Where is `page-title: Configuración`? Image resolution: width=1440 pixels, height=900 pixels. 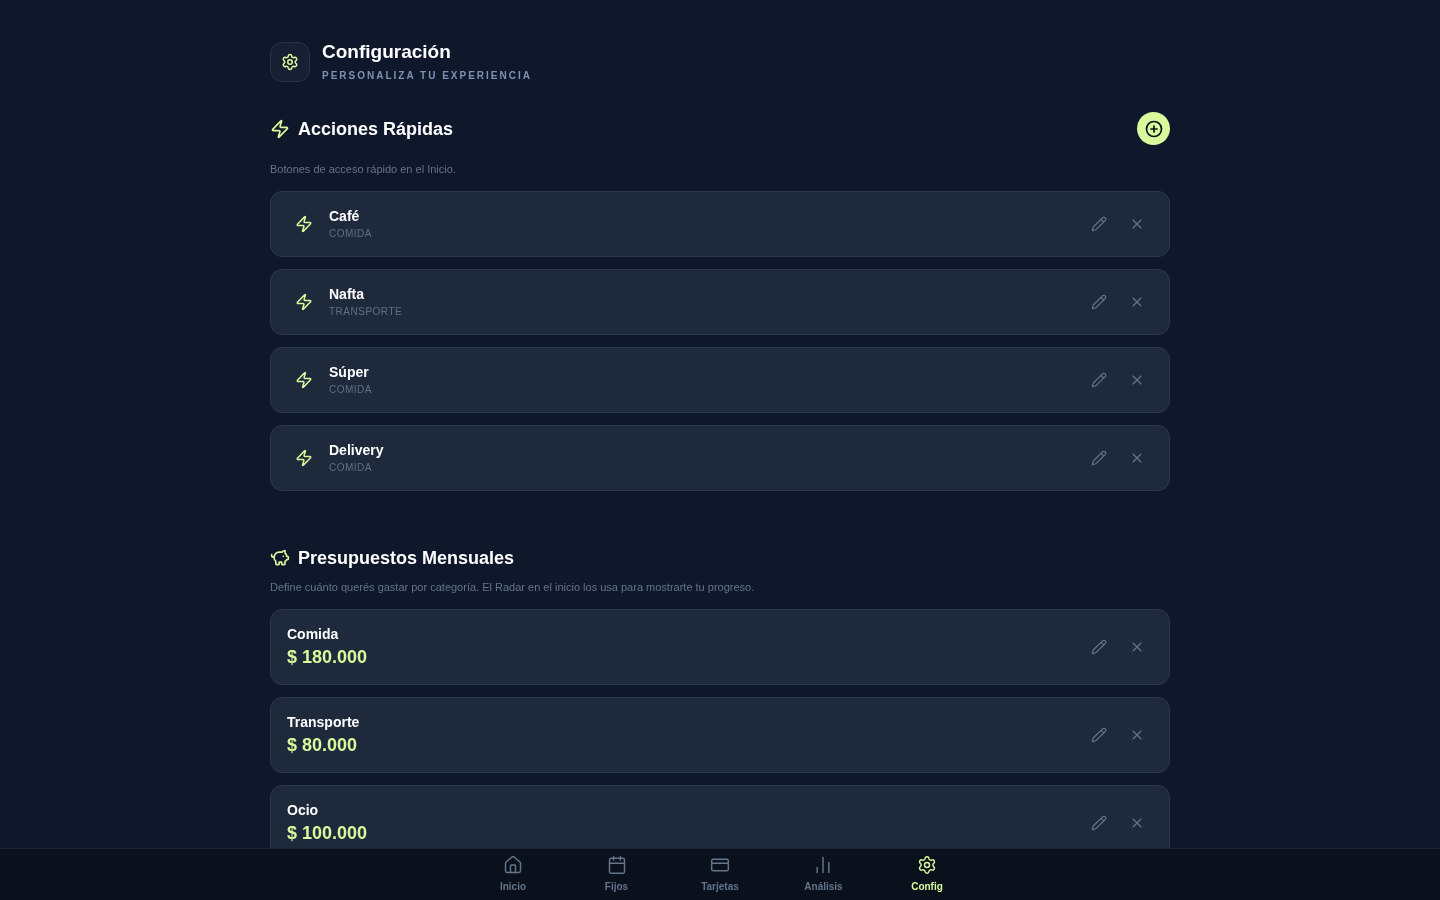
page-title: Configuración is located at coordinates (387, 52).